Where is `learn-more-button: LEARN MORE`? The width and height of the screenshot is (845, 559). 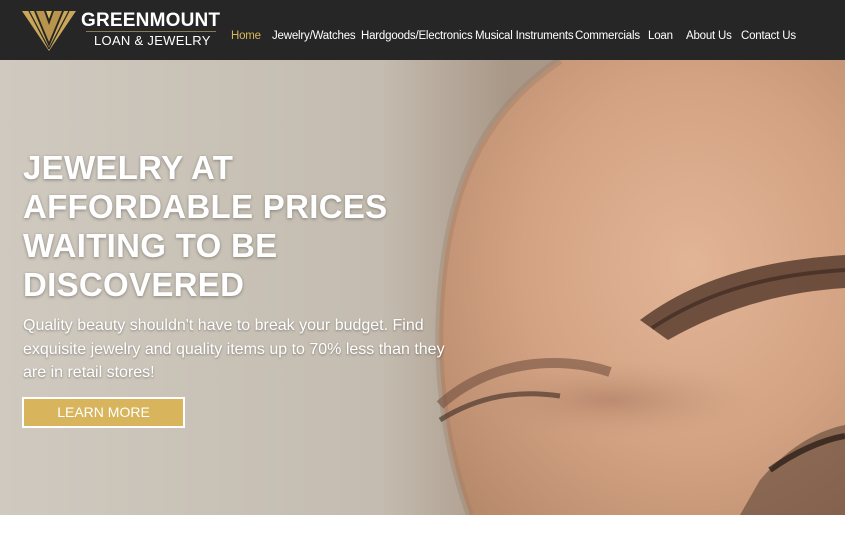
learn-more-button: LEARN MORE is located at coordinates (103, 412).